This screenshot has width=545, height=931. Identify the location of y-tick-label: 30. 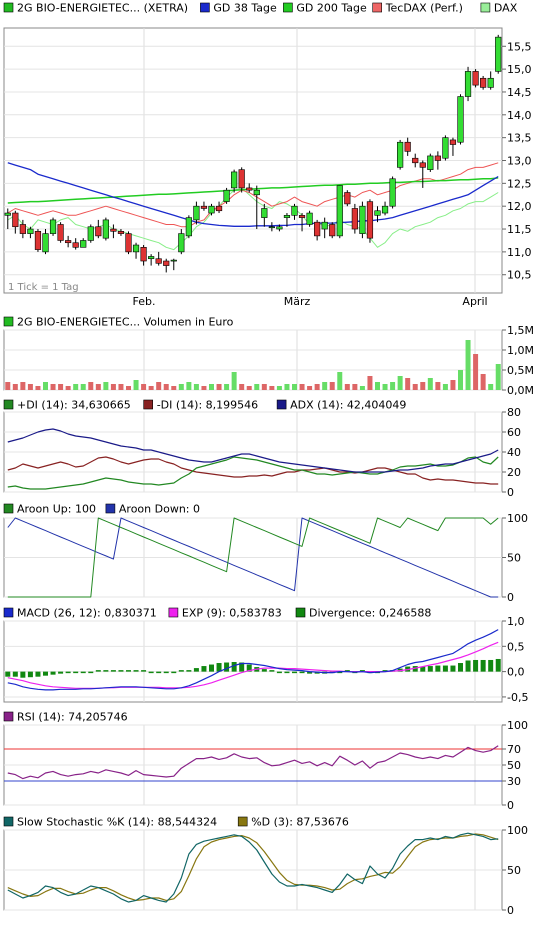
(514, 781).